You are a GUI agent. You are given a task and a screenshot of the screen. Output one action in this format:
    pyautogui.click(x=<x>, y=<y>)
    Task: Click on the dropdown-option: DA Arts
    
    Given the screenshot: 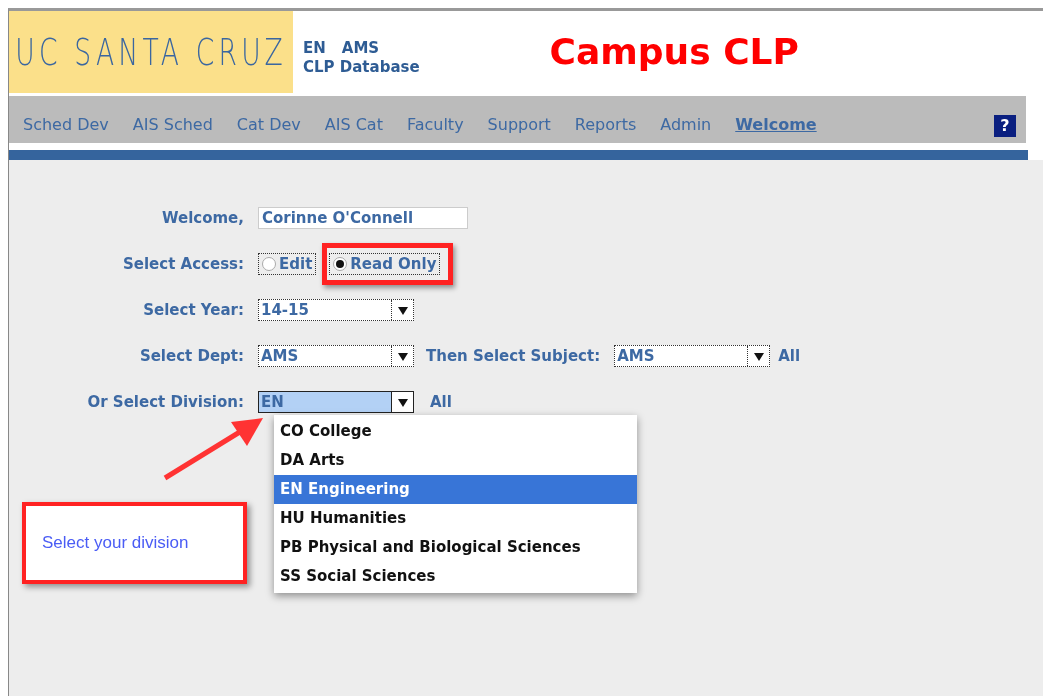 What is the action you would take?
    pyautogui.click(x=455, y=460)
    